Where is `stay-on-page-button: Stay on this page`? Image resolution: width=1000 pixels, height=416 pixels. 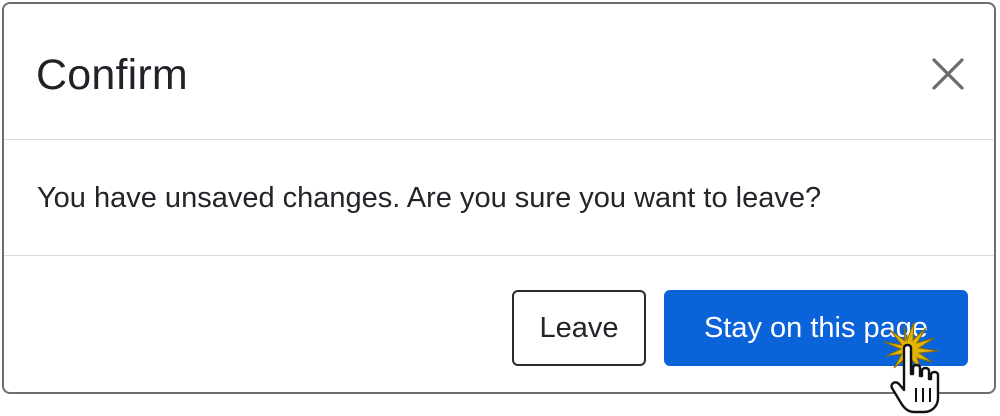 stay-on-page-button: Stay on this page is located at coordinates (816, 328).